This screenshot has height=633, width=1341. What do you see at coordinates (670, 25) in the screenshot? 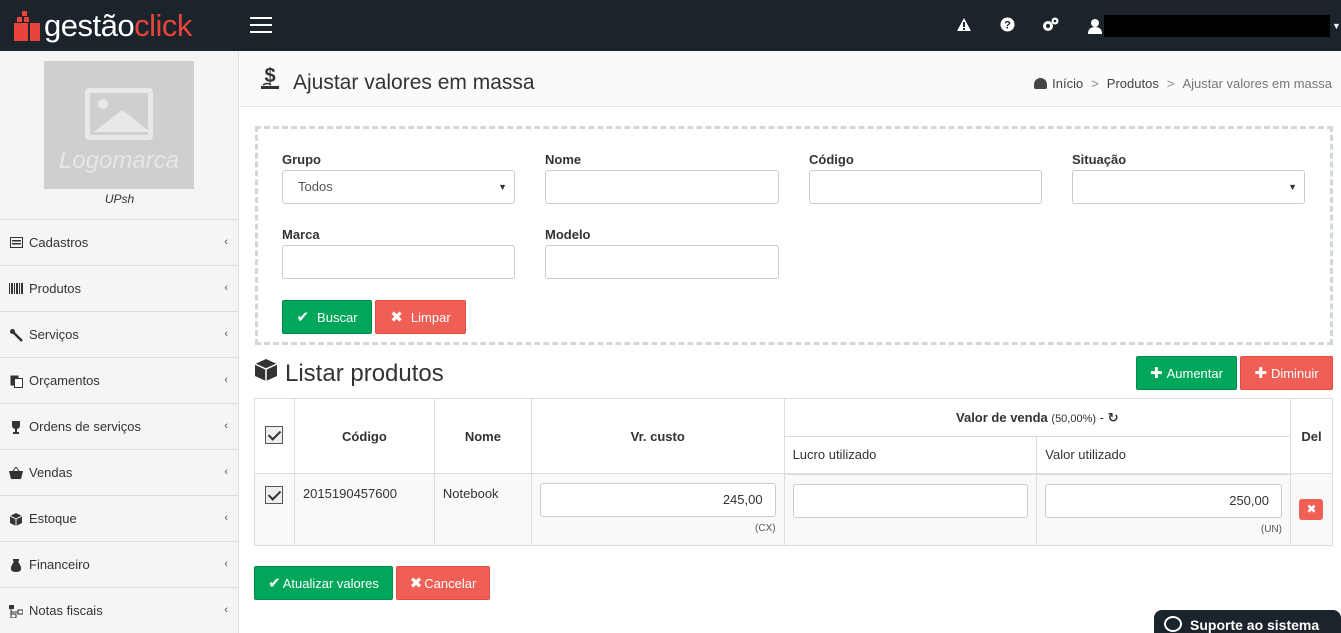
I see `top-navbar: gestãoclick ? ▼` at bounding box center [670, 25].